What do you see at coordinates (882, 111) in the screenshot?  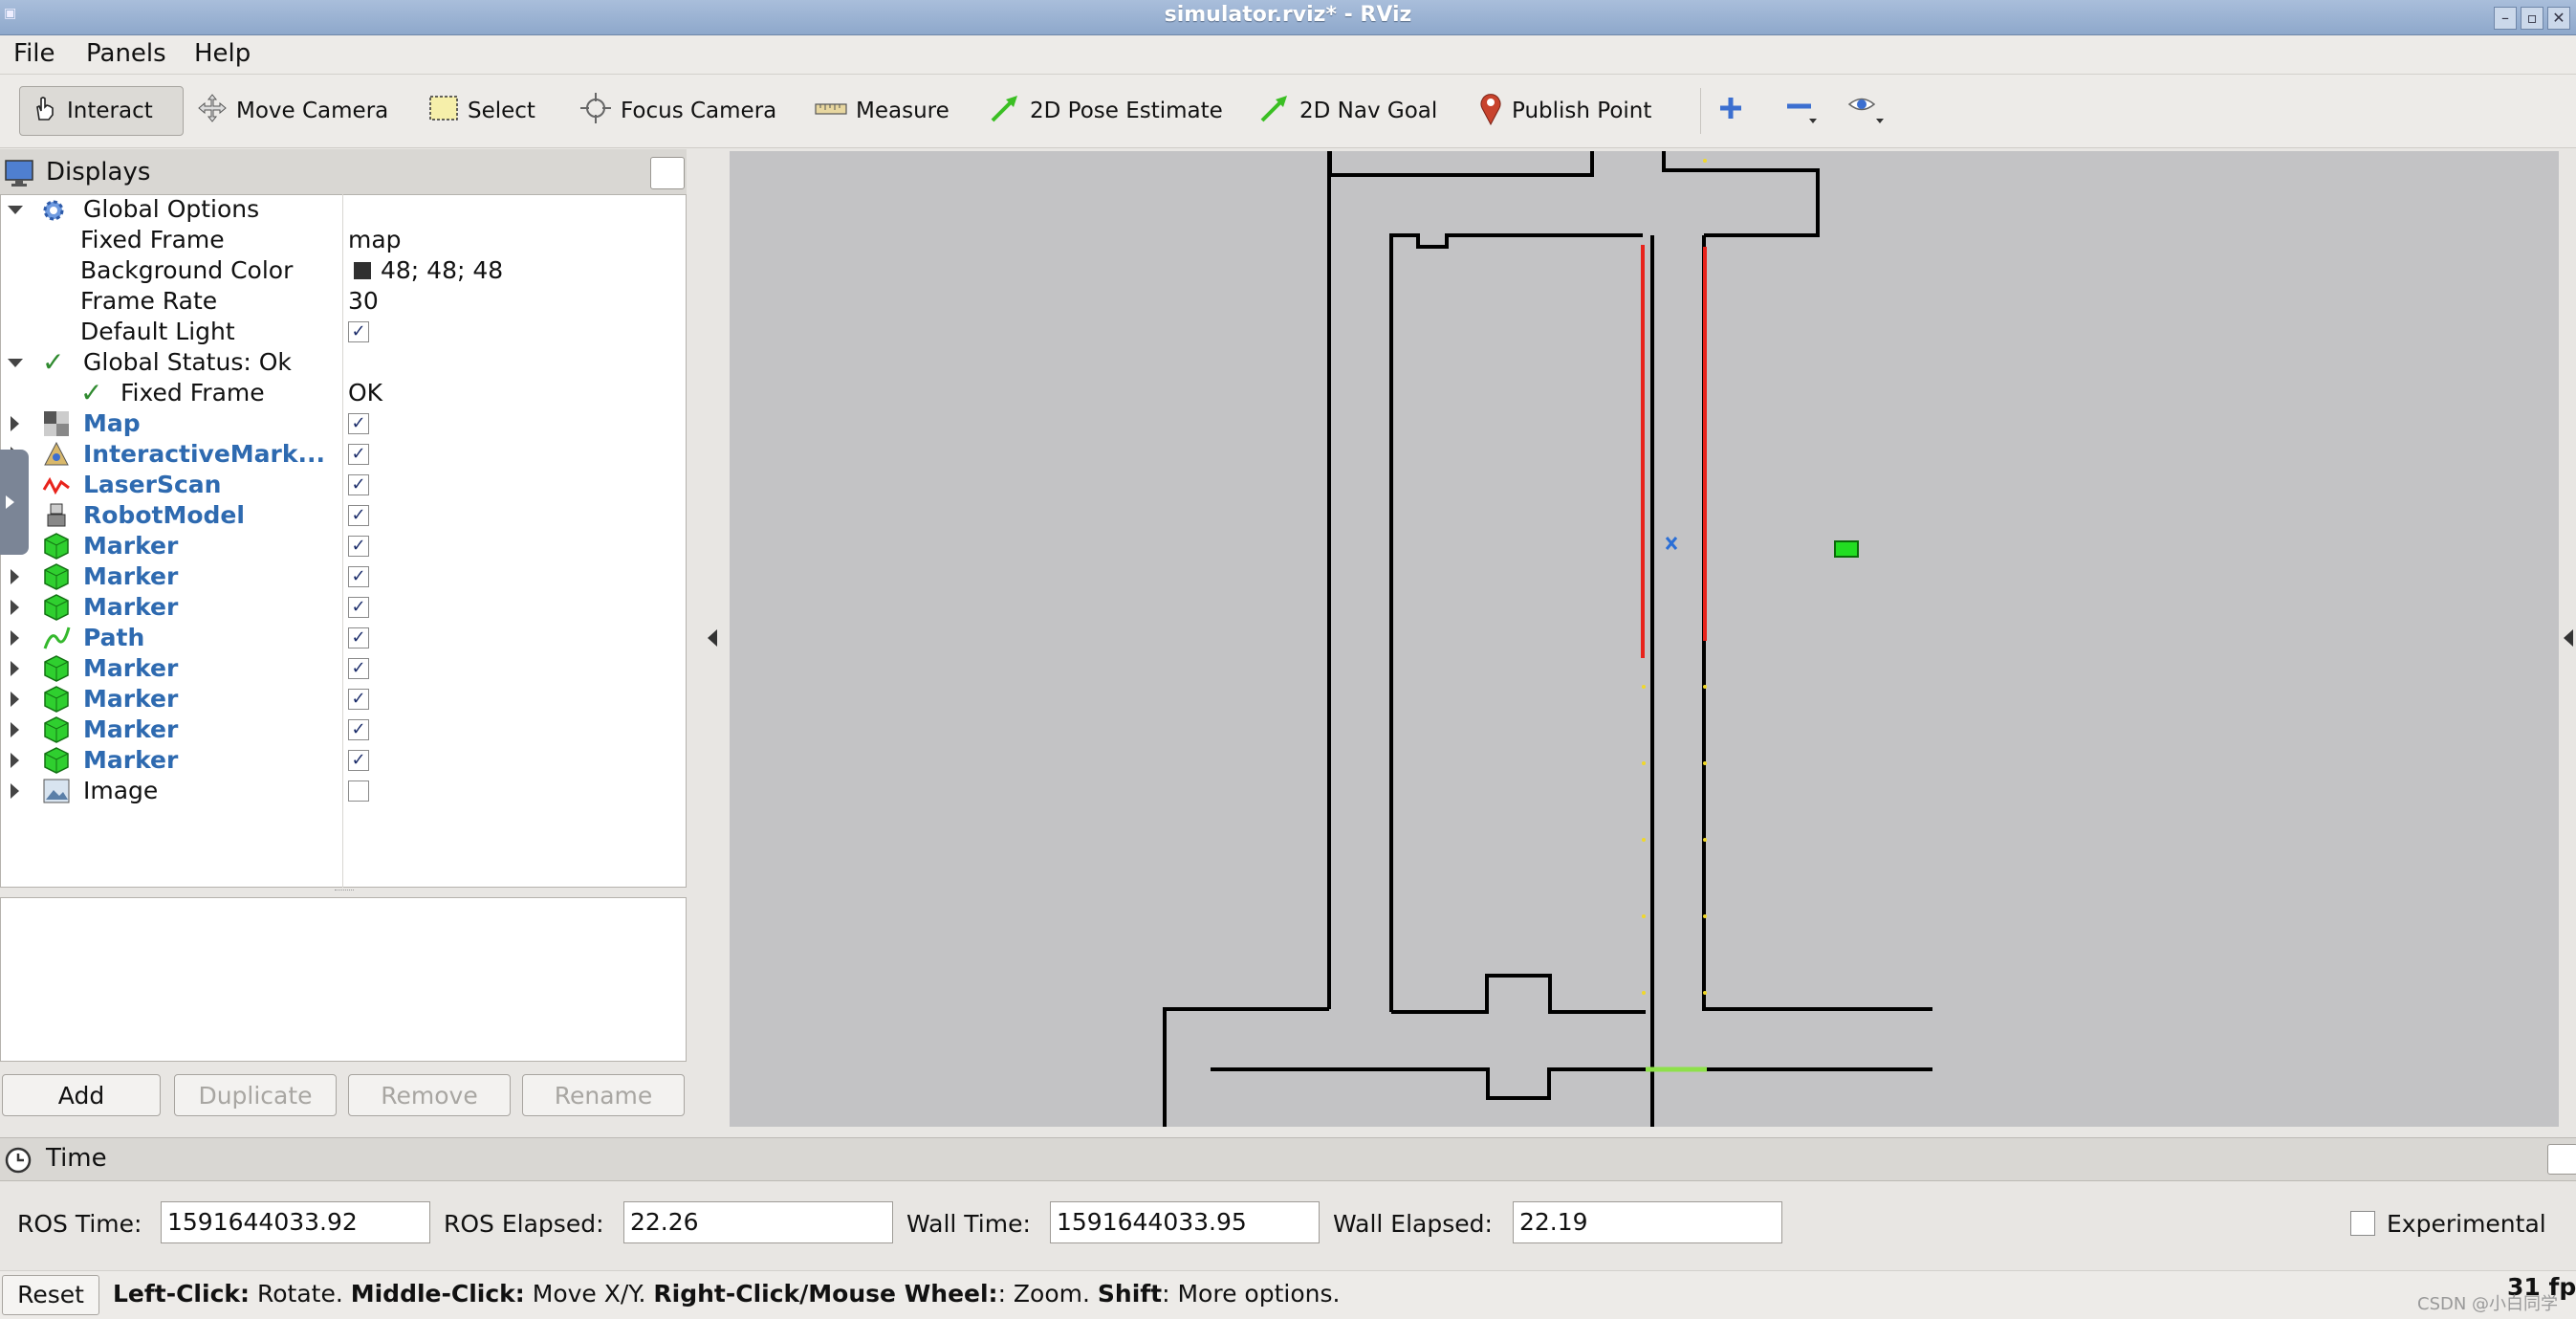 I see `measure-tool-button: Measure` at bounding box center [882, 111].